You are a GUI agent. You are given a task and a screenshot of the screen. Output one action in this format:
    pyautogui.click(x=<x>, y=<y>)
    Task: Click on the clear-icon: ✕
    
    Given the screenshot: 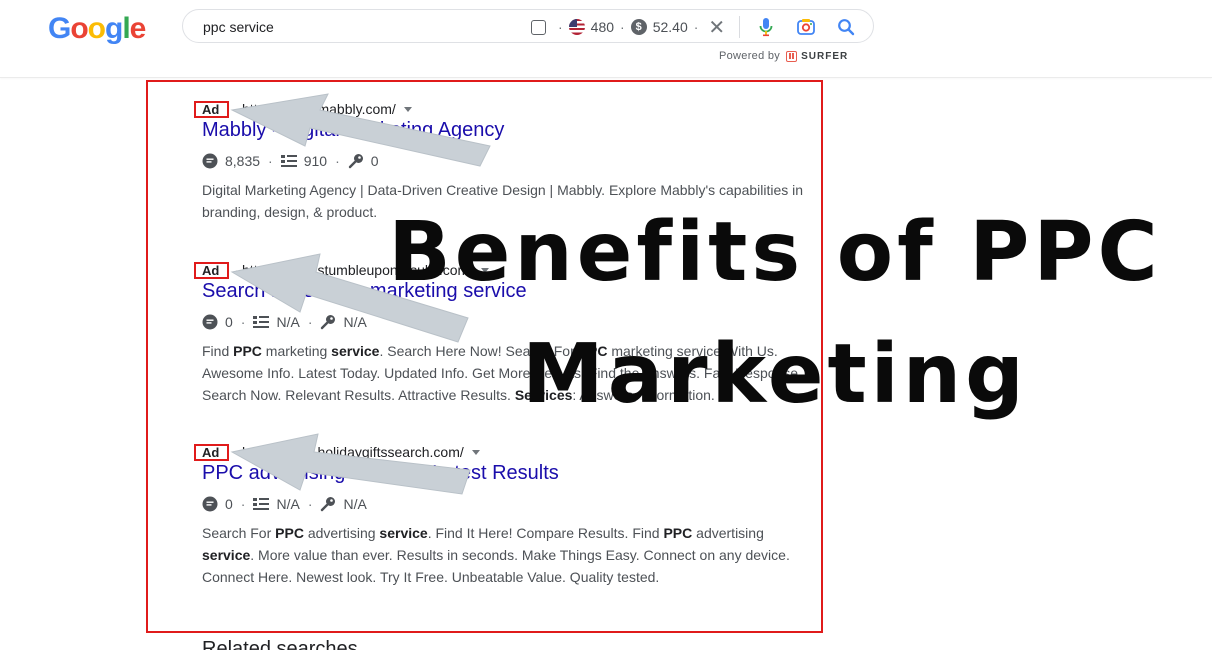 What is the action you would take?
    pyautogui.click(x=716, y=27)
    